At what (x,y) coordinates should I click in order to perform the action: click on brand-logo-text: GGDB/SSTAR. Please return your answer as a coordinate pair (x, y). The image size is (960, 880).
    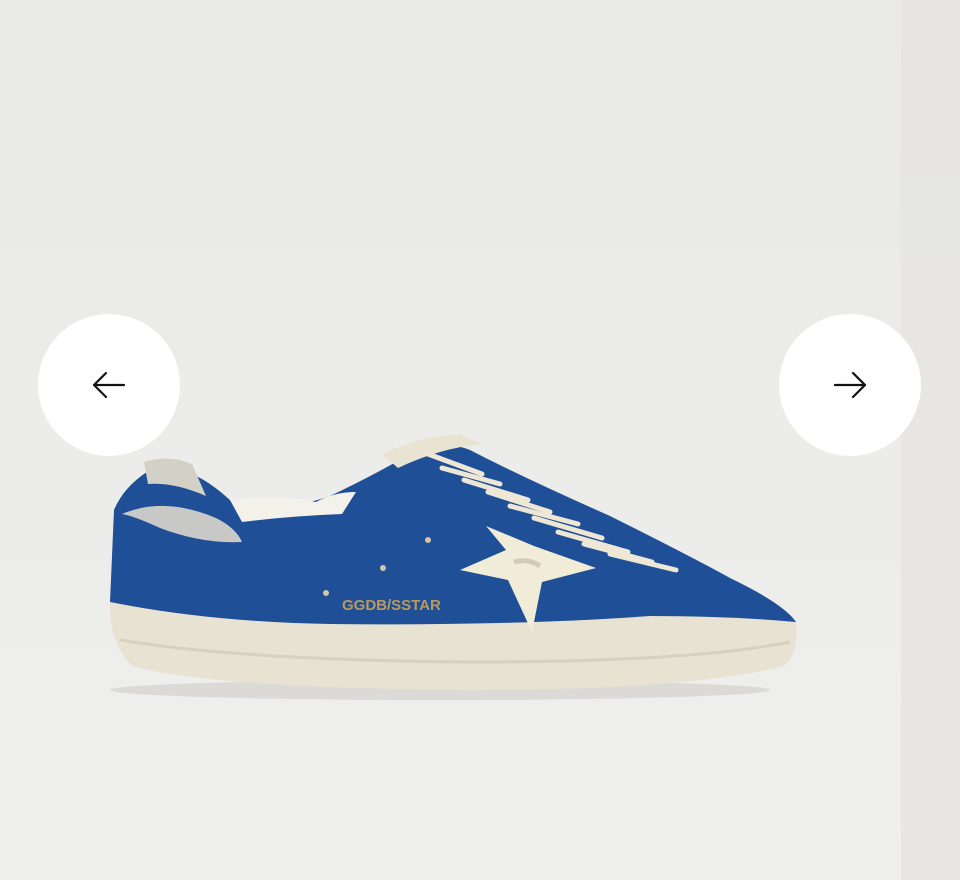
    Looking at the image, I should click on (391, 605).